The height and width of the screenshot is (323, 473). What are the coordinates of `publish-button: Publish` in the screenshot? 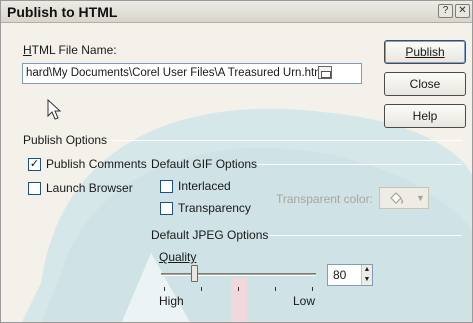 It's located at (425, 52).